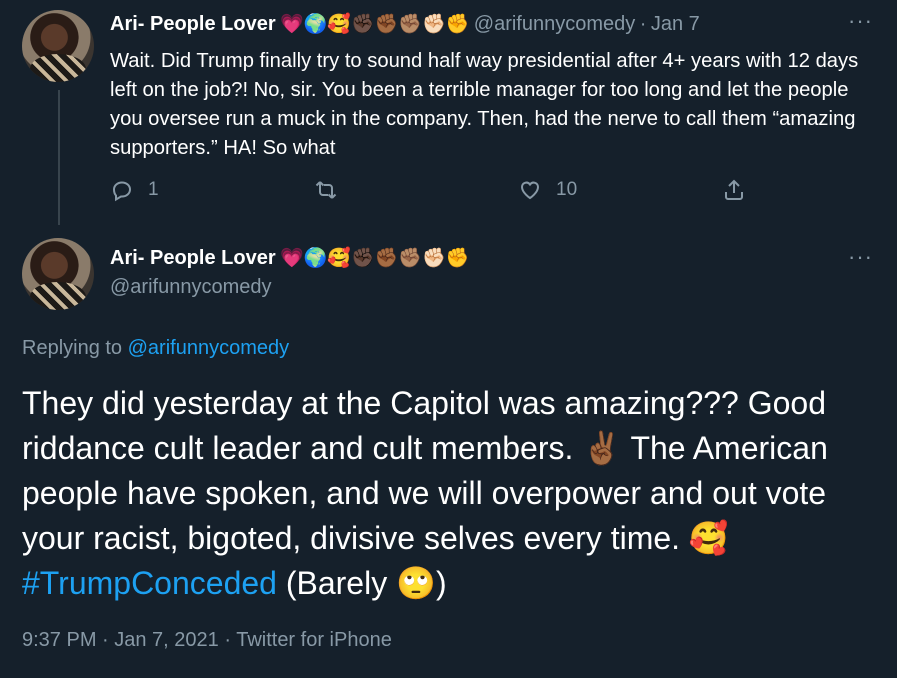  What do you see at coordinates (149, 583) in the screenshot?
I see `hashtag-link: #TrumpConceded` at bounding box center [149, 583].